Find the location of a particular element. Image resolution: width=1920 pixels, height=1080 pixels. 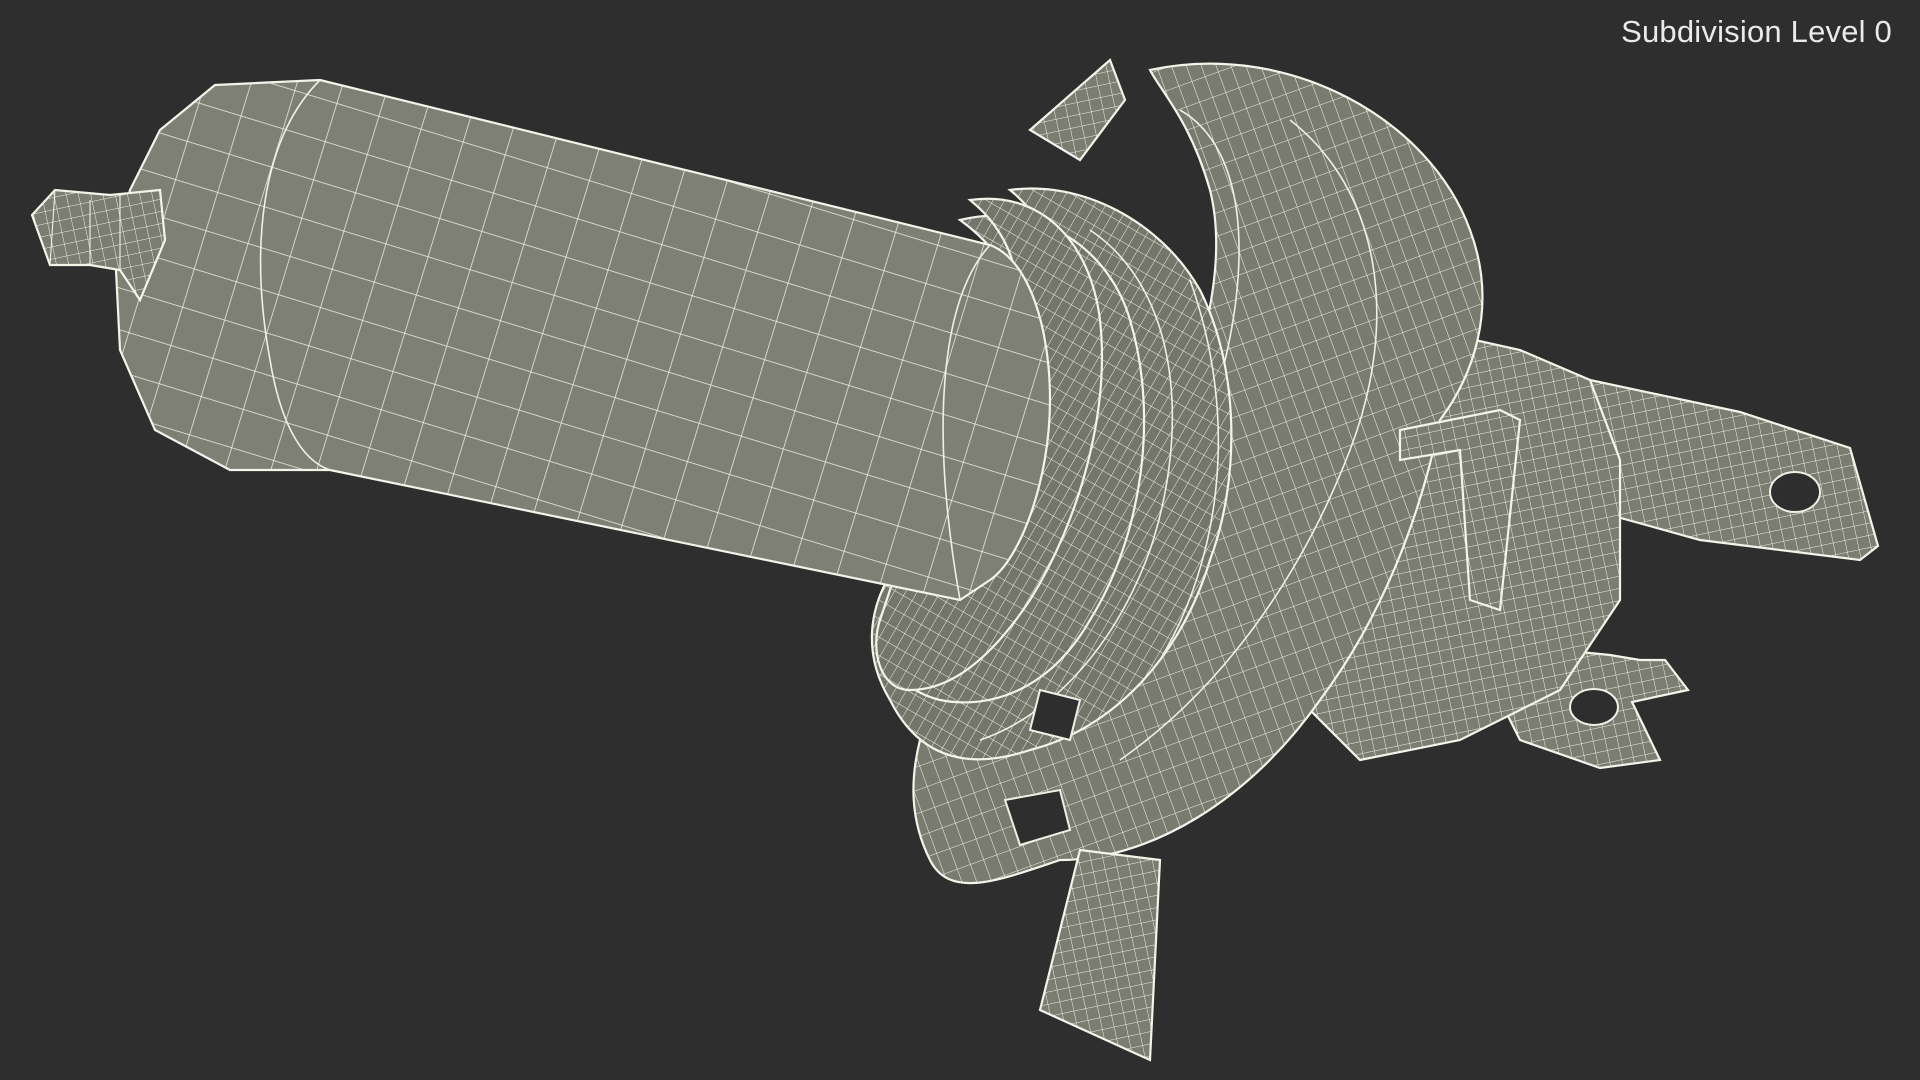

bottom-pin is located at coordinates (1100, 955).